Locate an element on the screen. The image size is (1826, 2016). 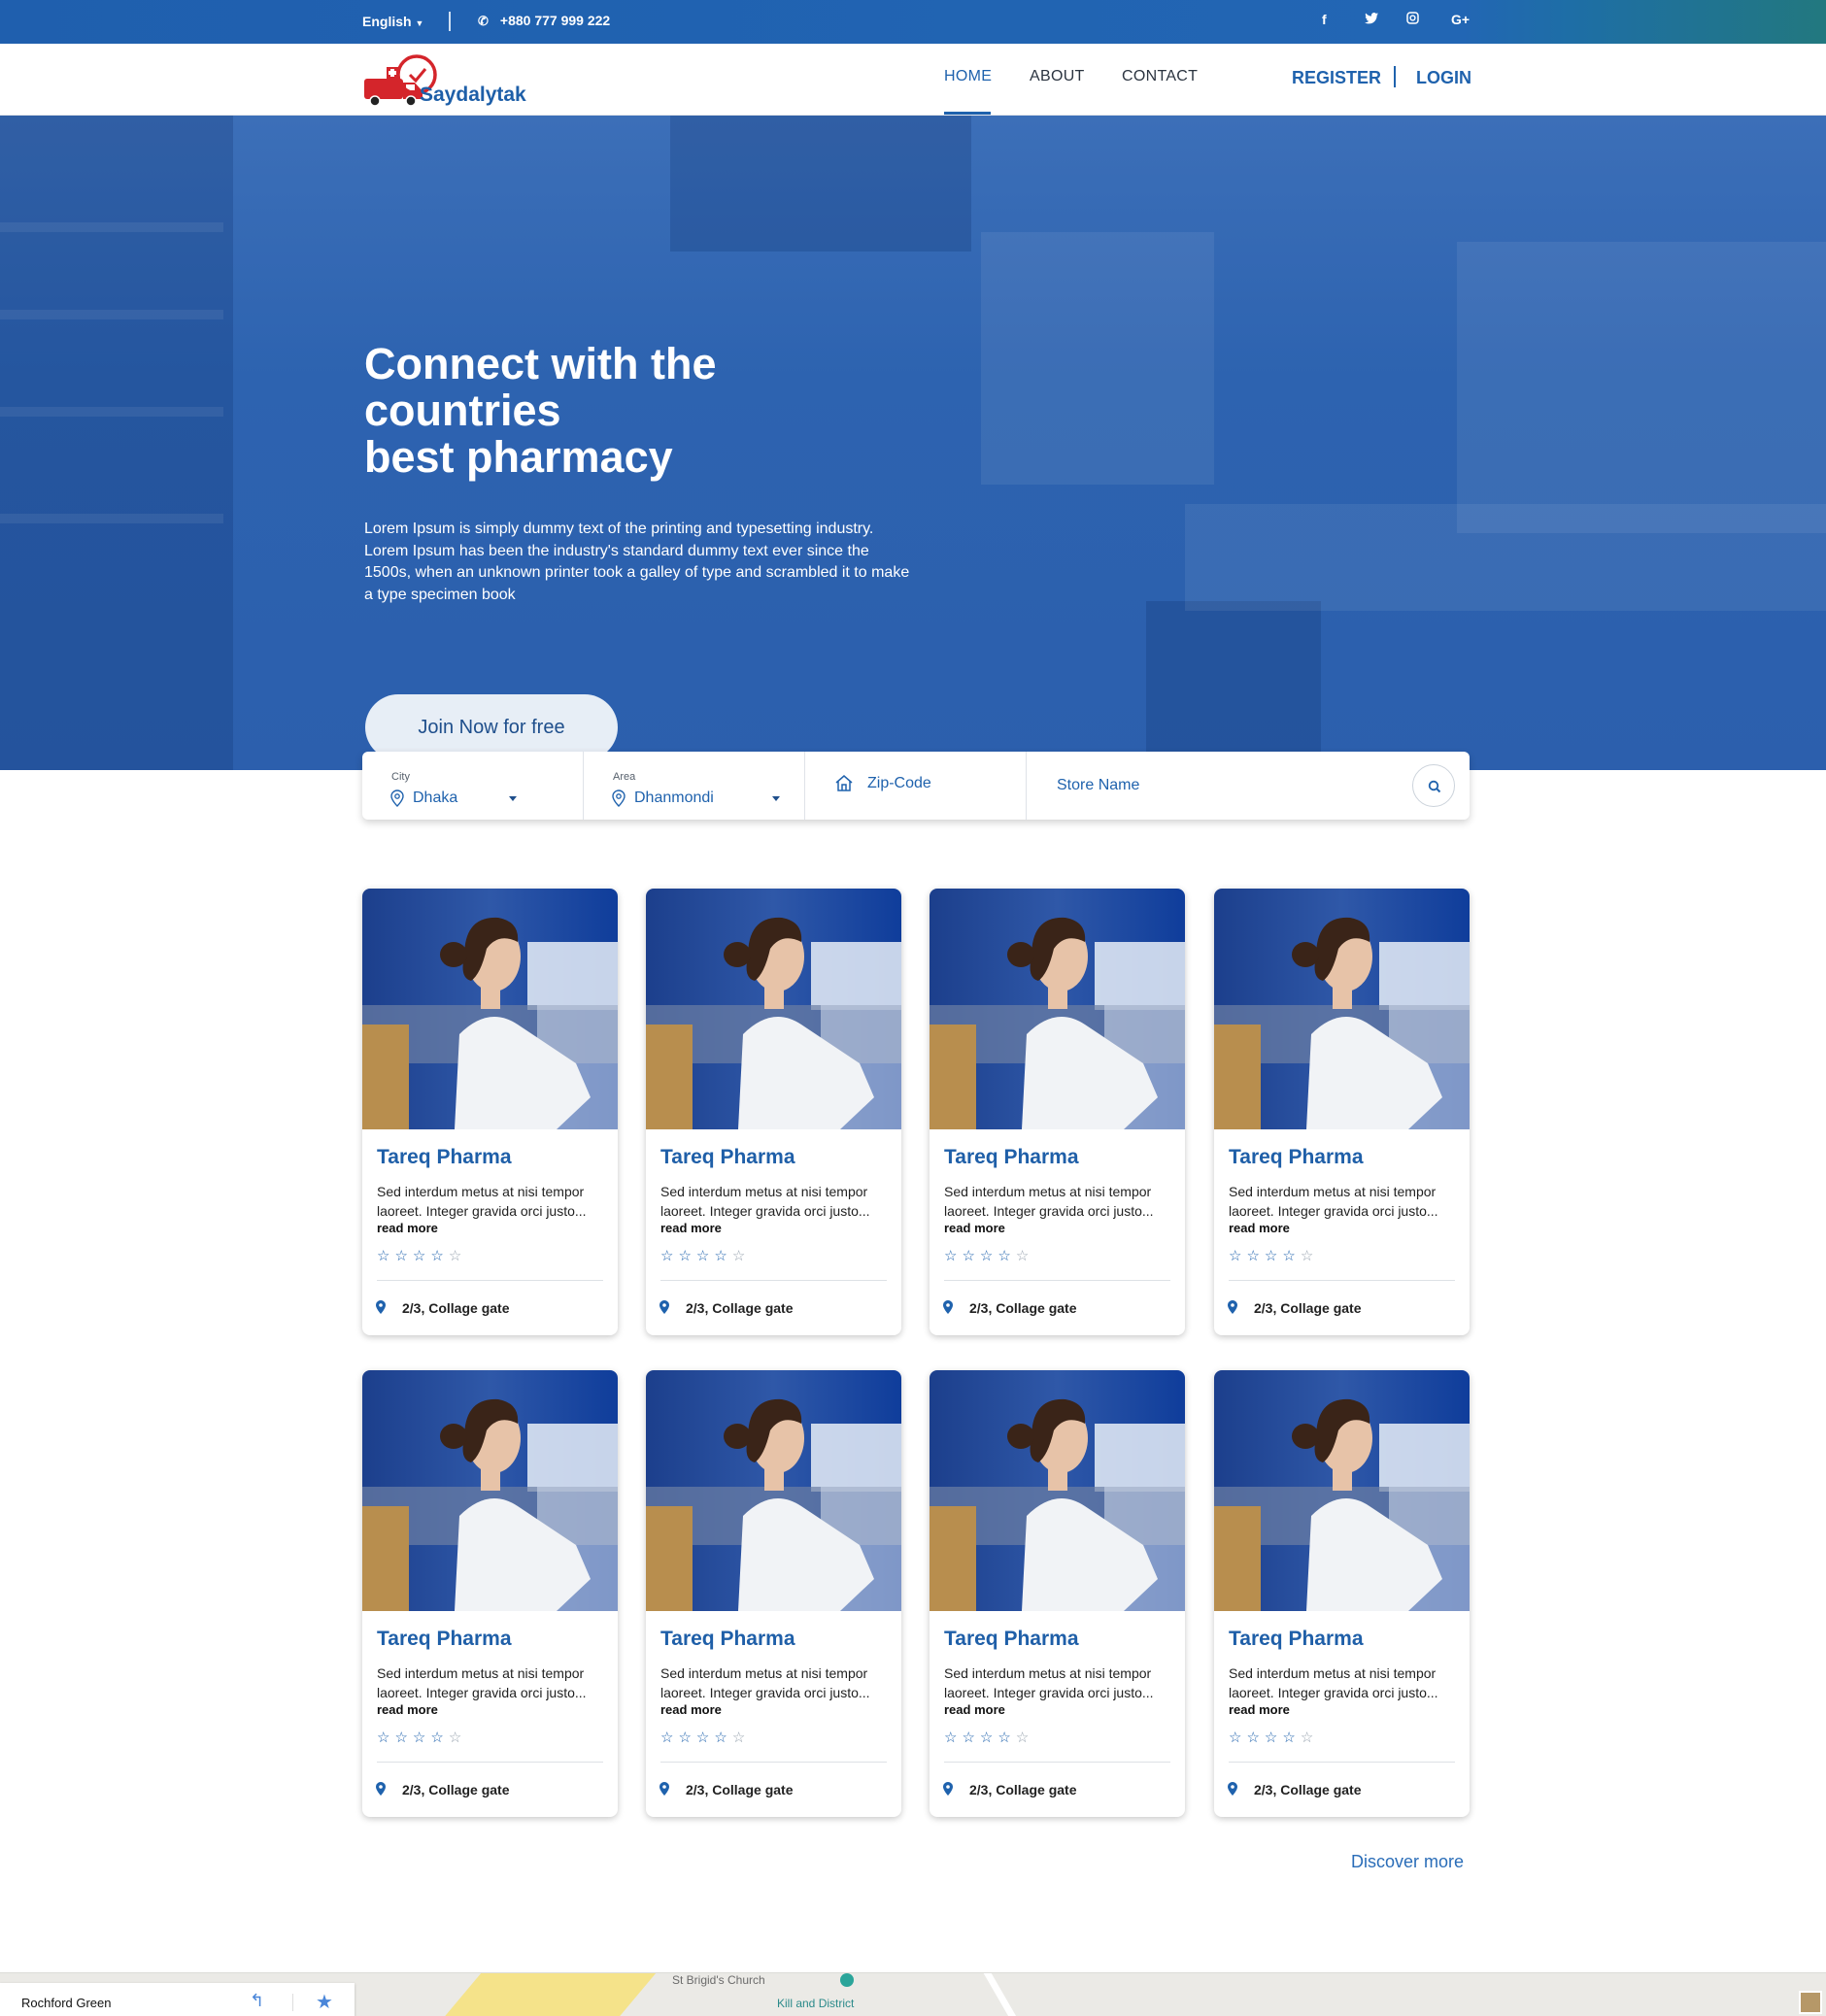
zip-code-placeholder: Zip-Code is located at coordinates (899, 783).